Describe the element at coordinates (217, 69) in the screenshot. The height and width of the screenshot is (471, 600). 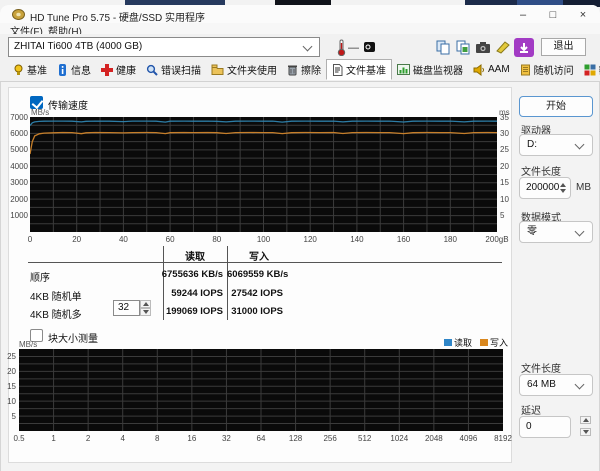
I see `folder-usage-icon` at that location.